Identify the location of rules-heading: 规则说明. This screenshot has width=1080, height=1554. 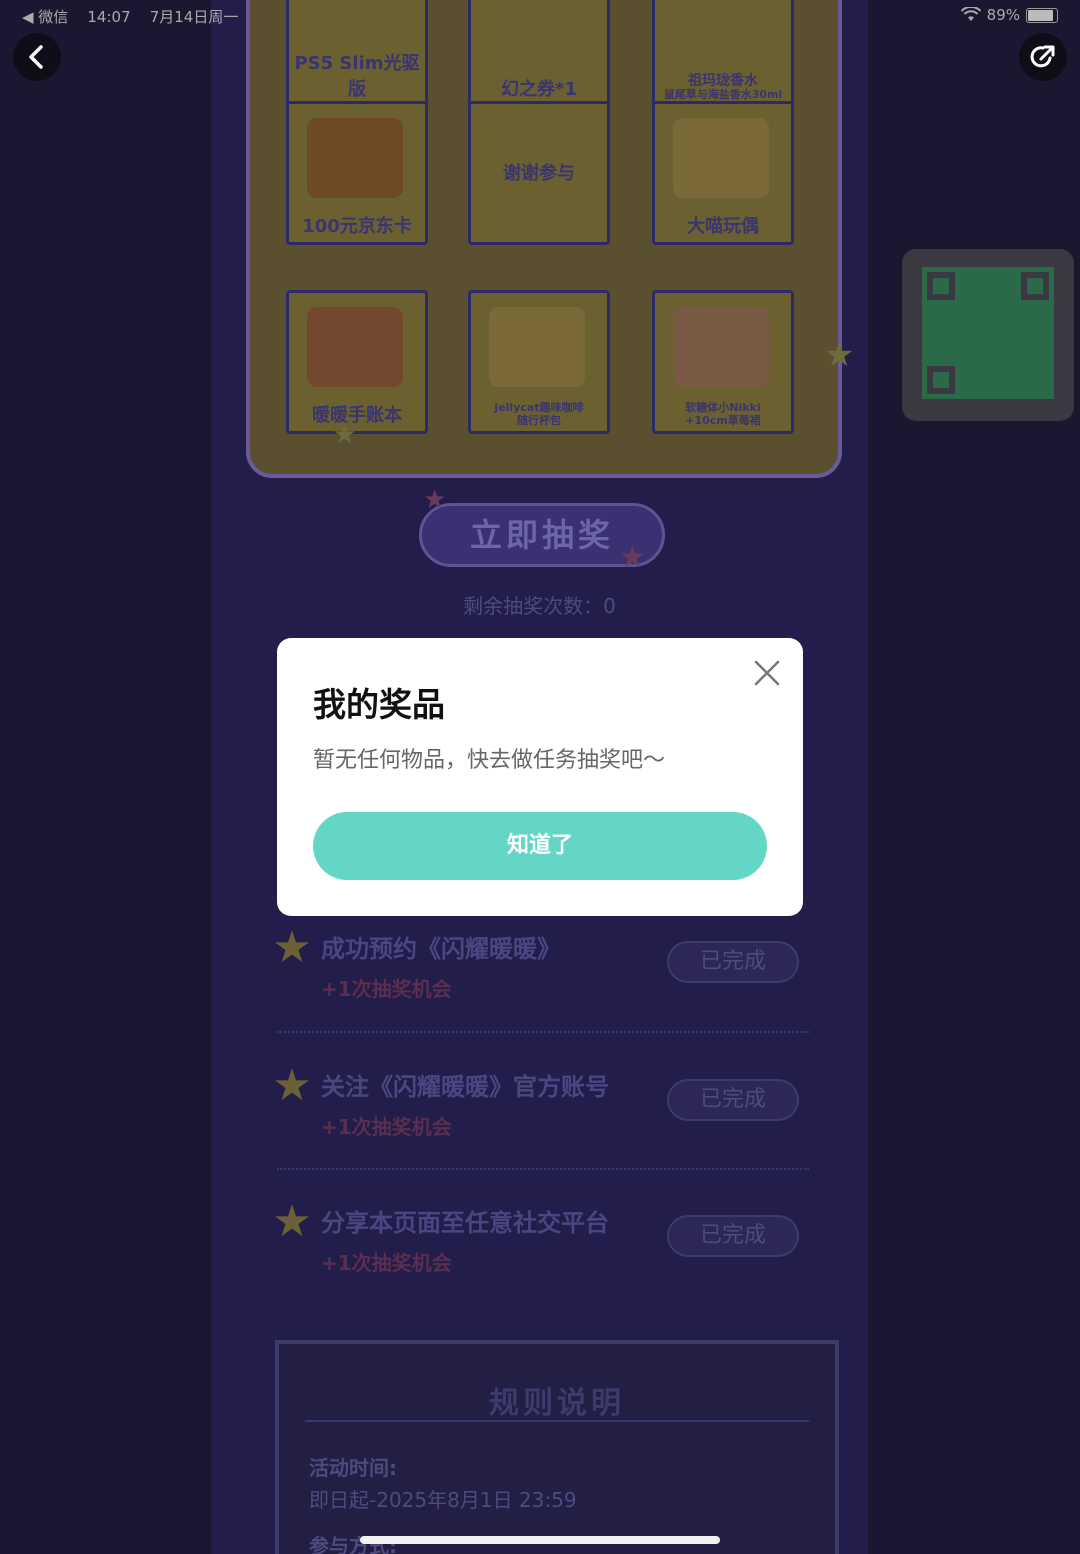
(557, 1403).